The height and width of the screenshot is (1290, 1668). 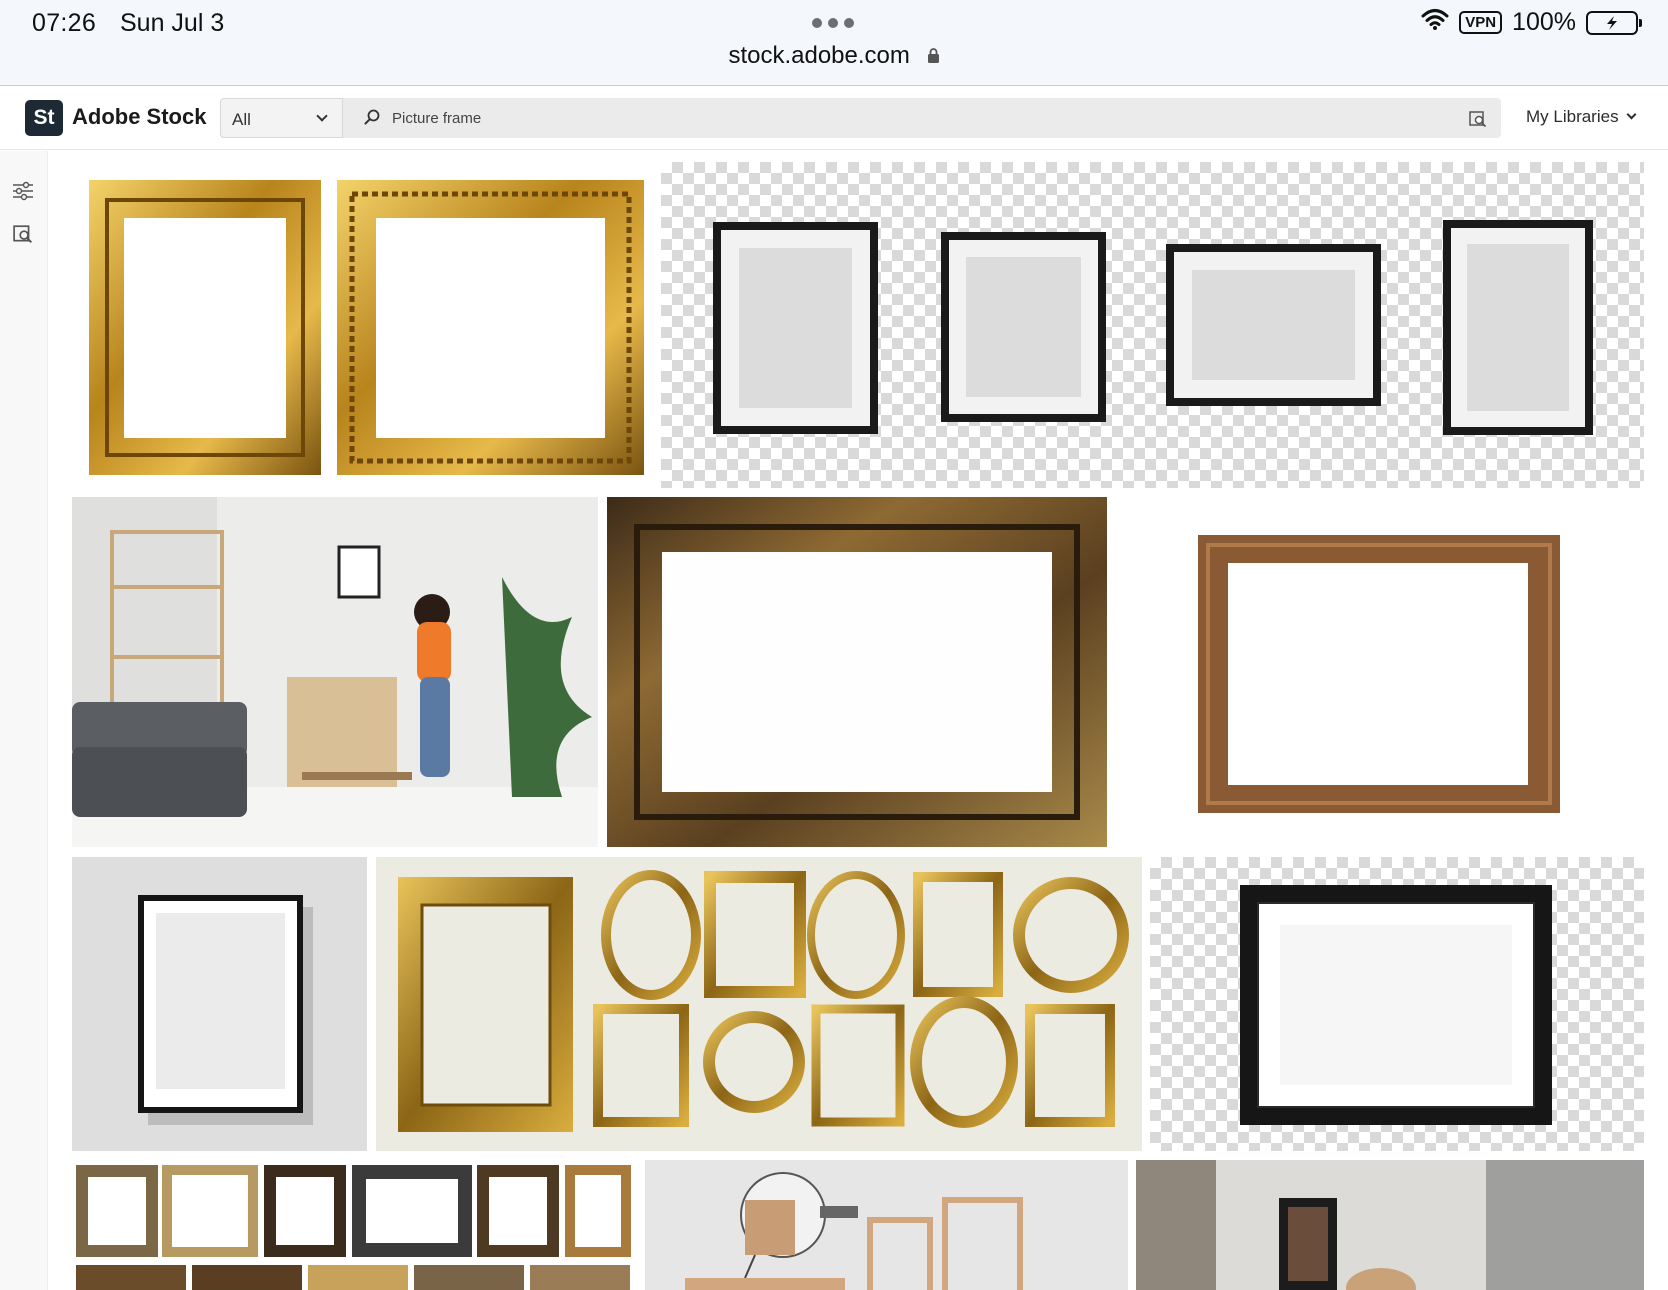 I want to click on rustic-wooden-frame-image, so click(x=857, y=672).